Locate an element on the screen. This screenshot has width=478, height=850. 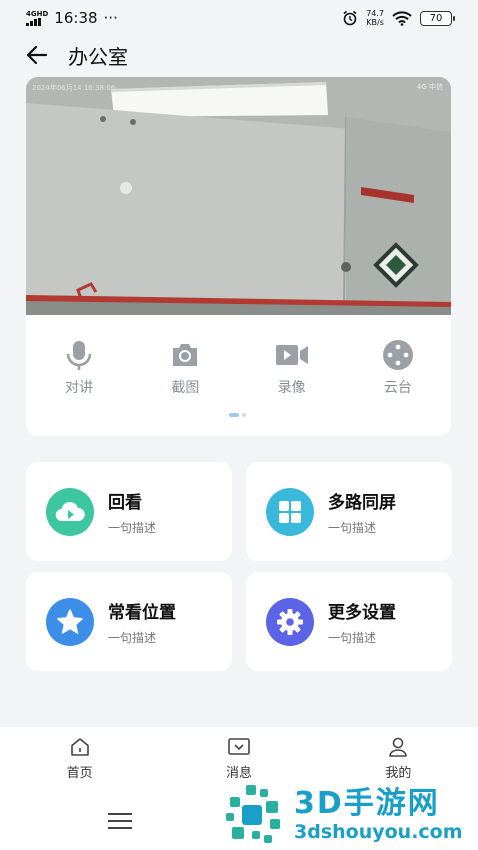
back-button is located at coordinates (37, 55).